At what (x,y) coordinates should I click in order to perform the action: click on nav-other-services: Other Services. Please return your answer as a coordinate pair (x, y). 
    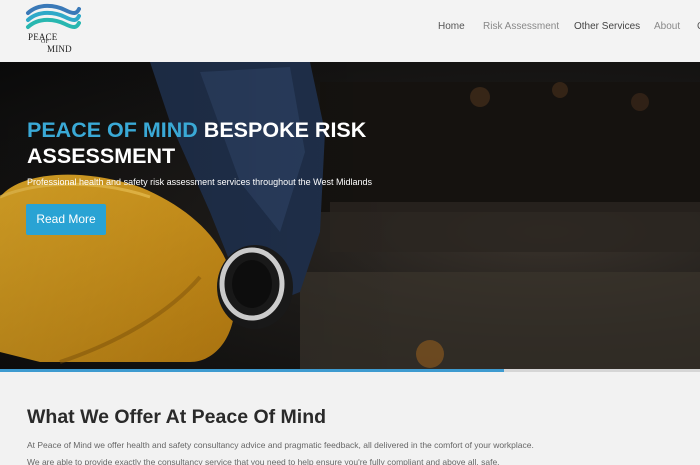
    Looking at the image, I should click on (607, 26).